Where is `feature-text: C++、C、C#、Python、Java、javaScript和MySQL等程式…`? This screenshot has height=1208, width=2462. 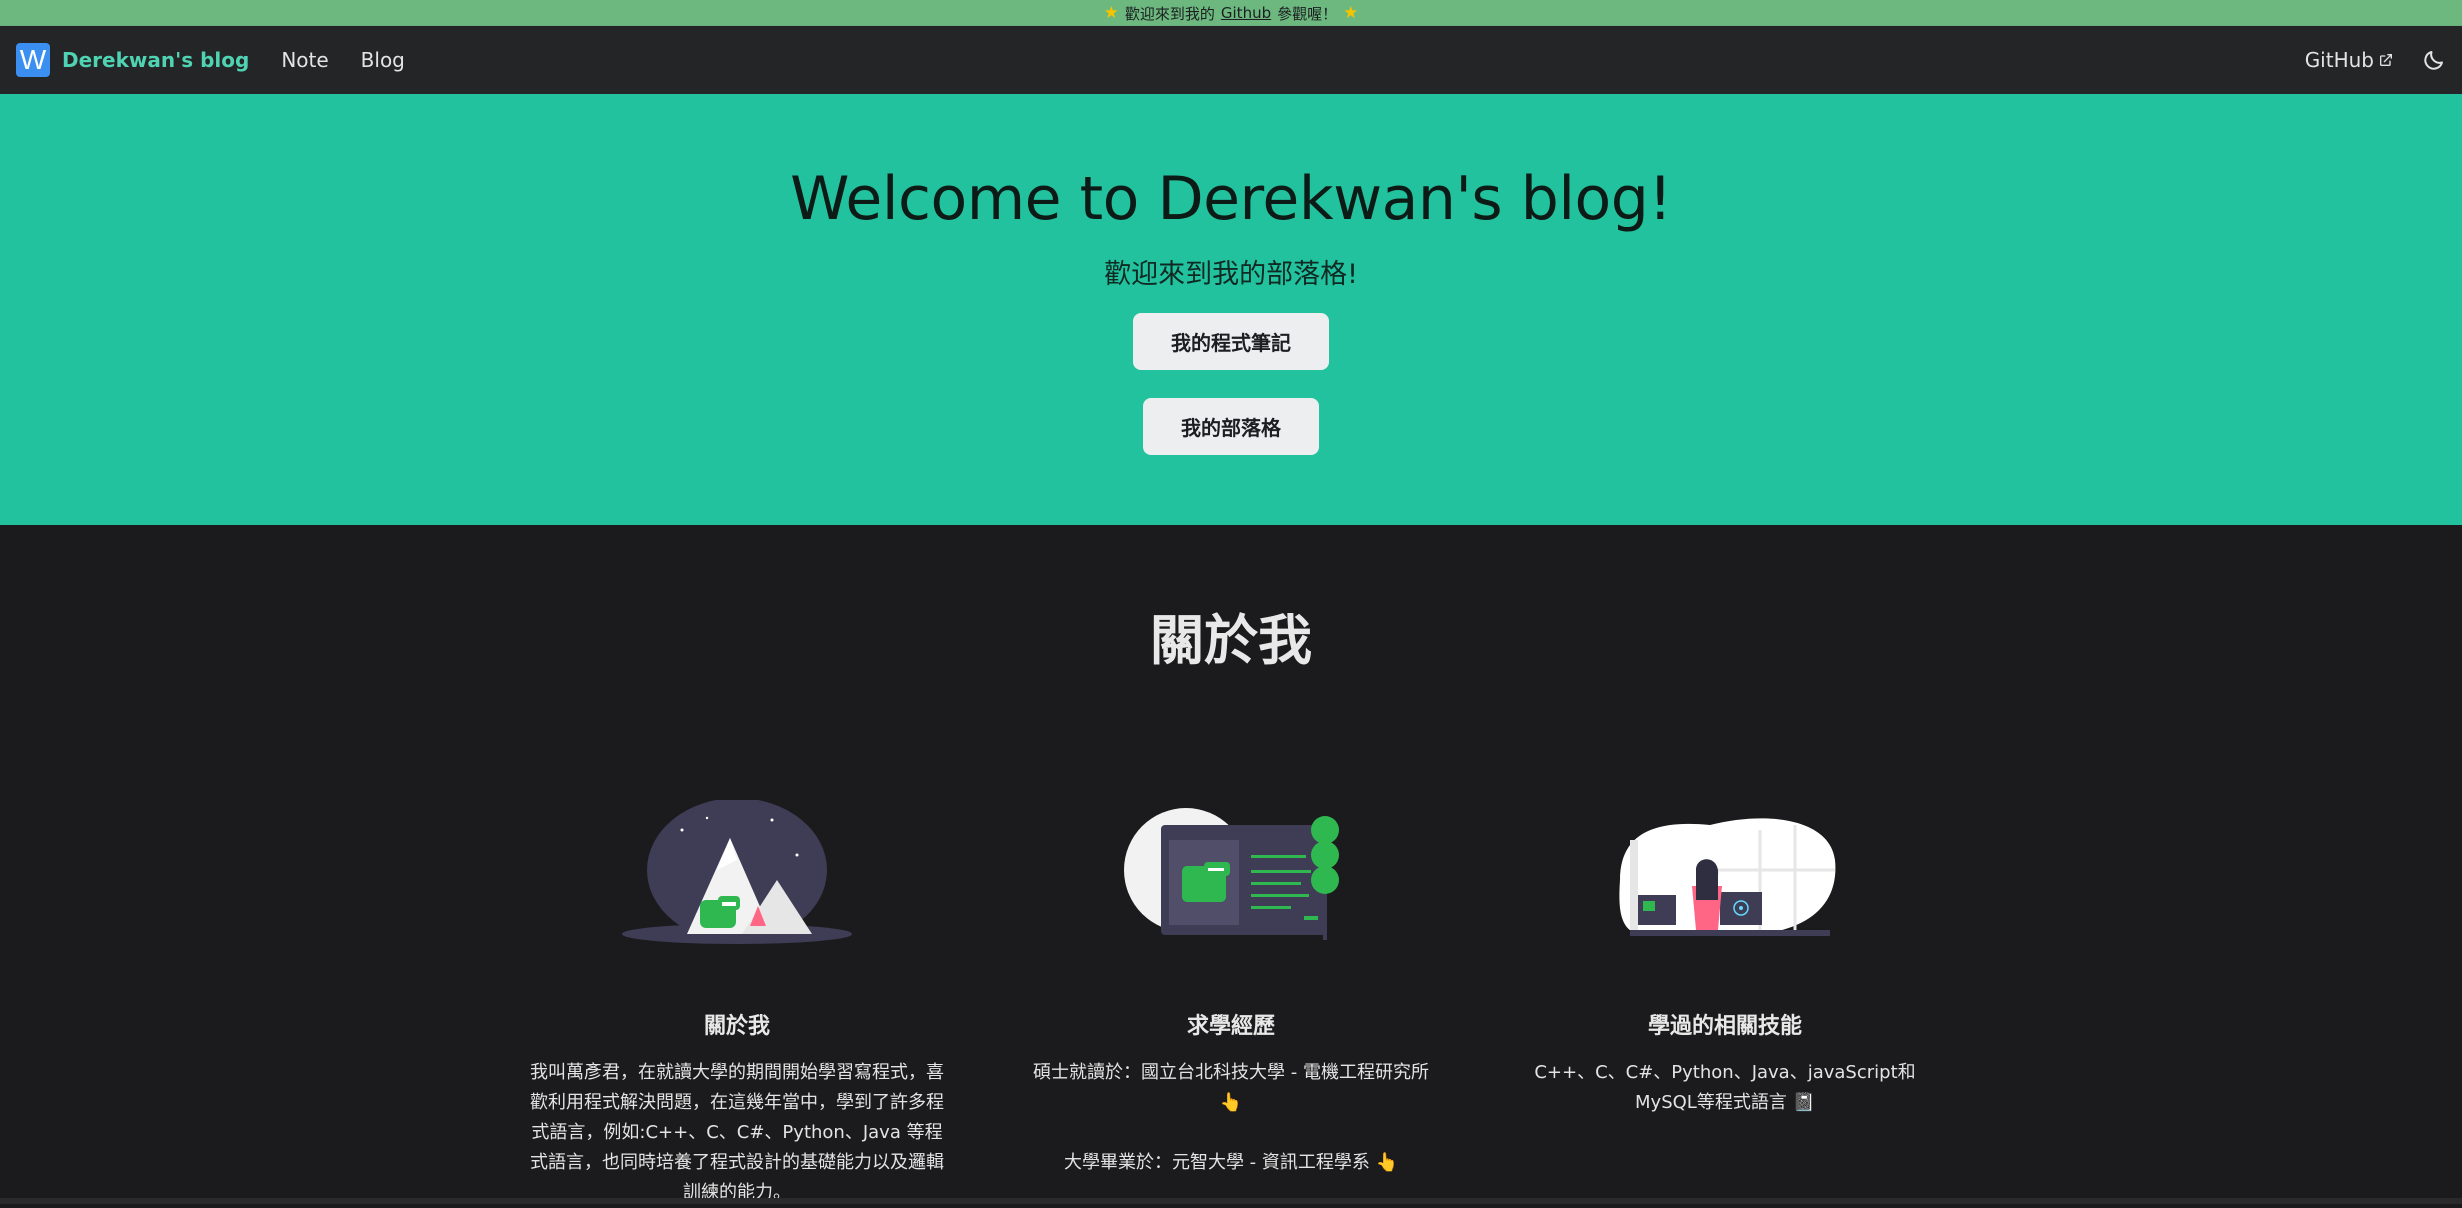 feature-text: C++、C、C#、Python、Java、javaScript和MySQL等程式… is located at coordinates (1725, 1087).